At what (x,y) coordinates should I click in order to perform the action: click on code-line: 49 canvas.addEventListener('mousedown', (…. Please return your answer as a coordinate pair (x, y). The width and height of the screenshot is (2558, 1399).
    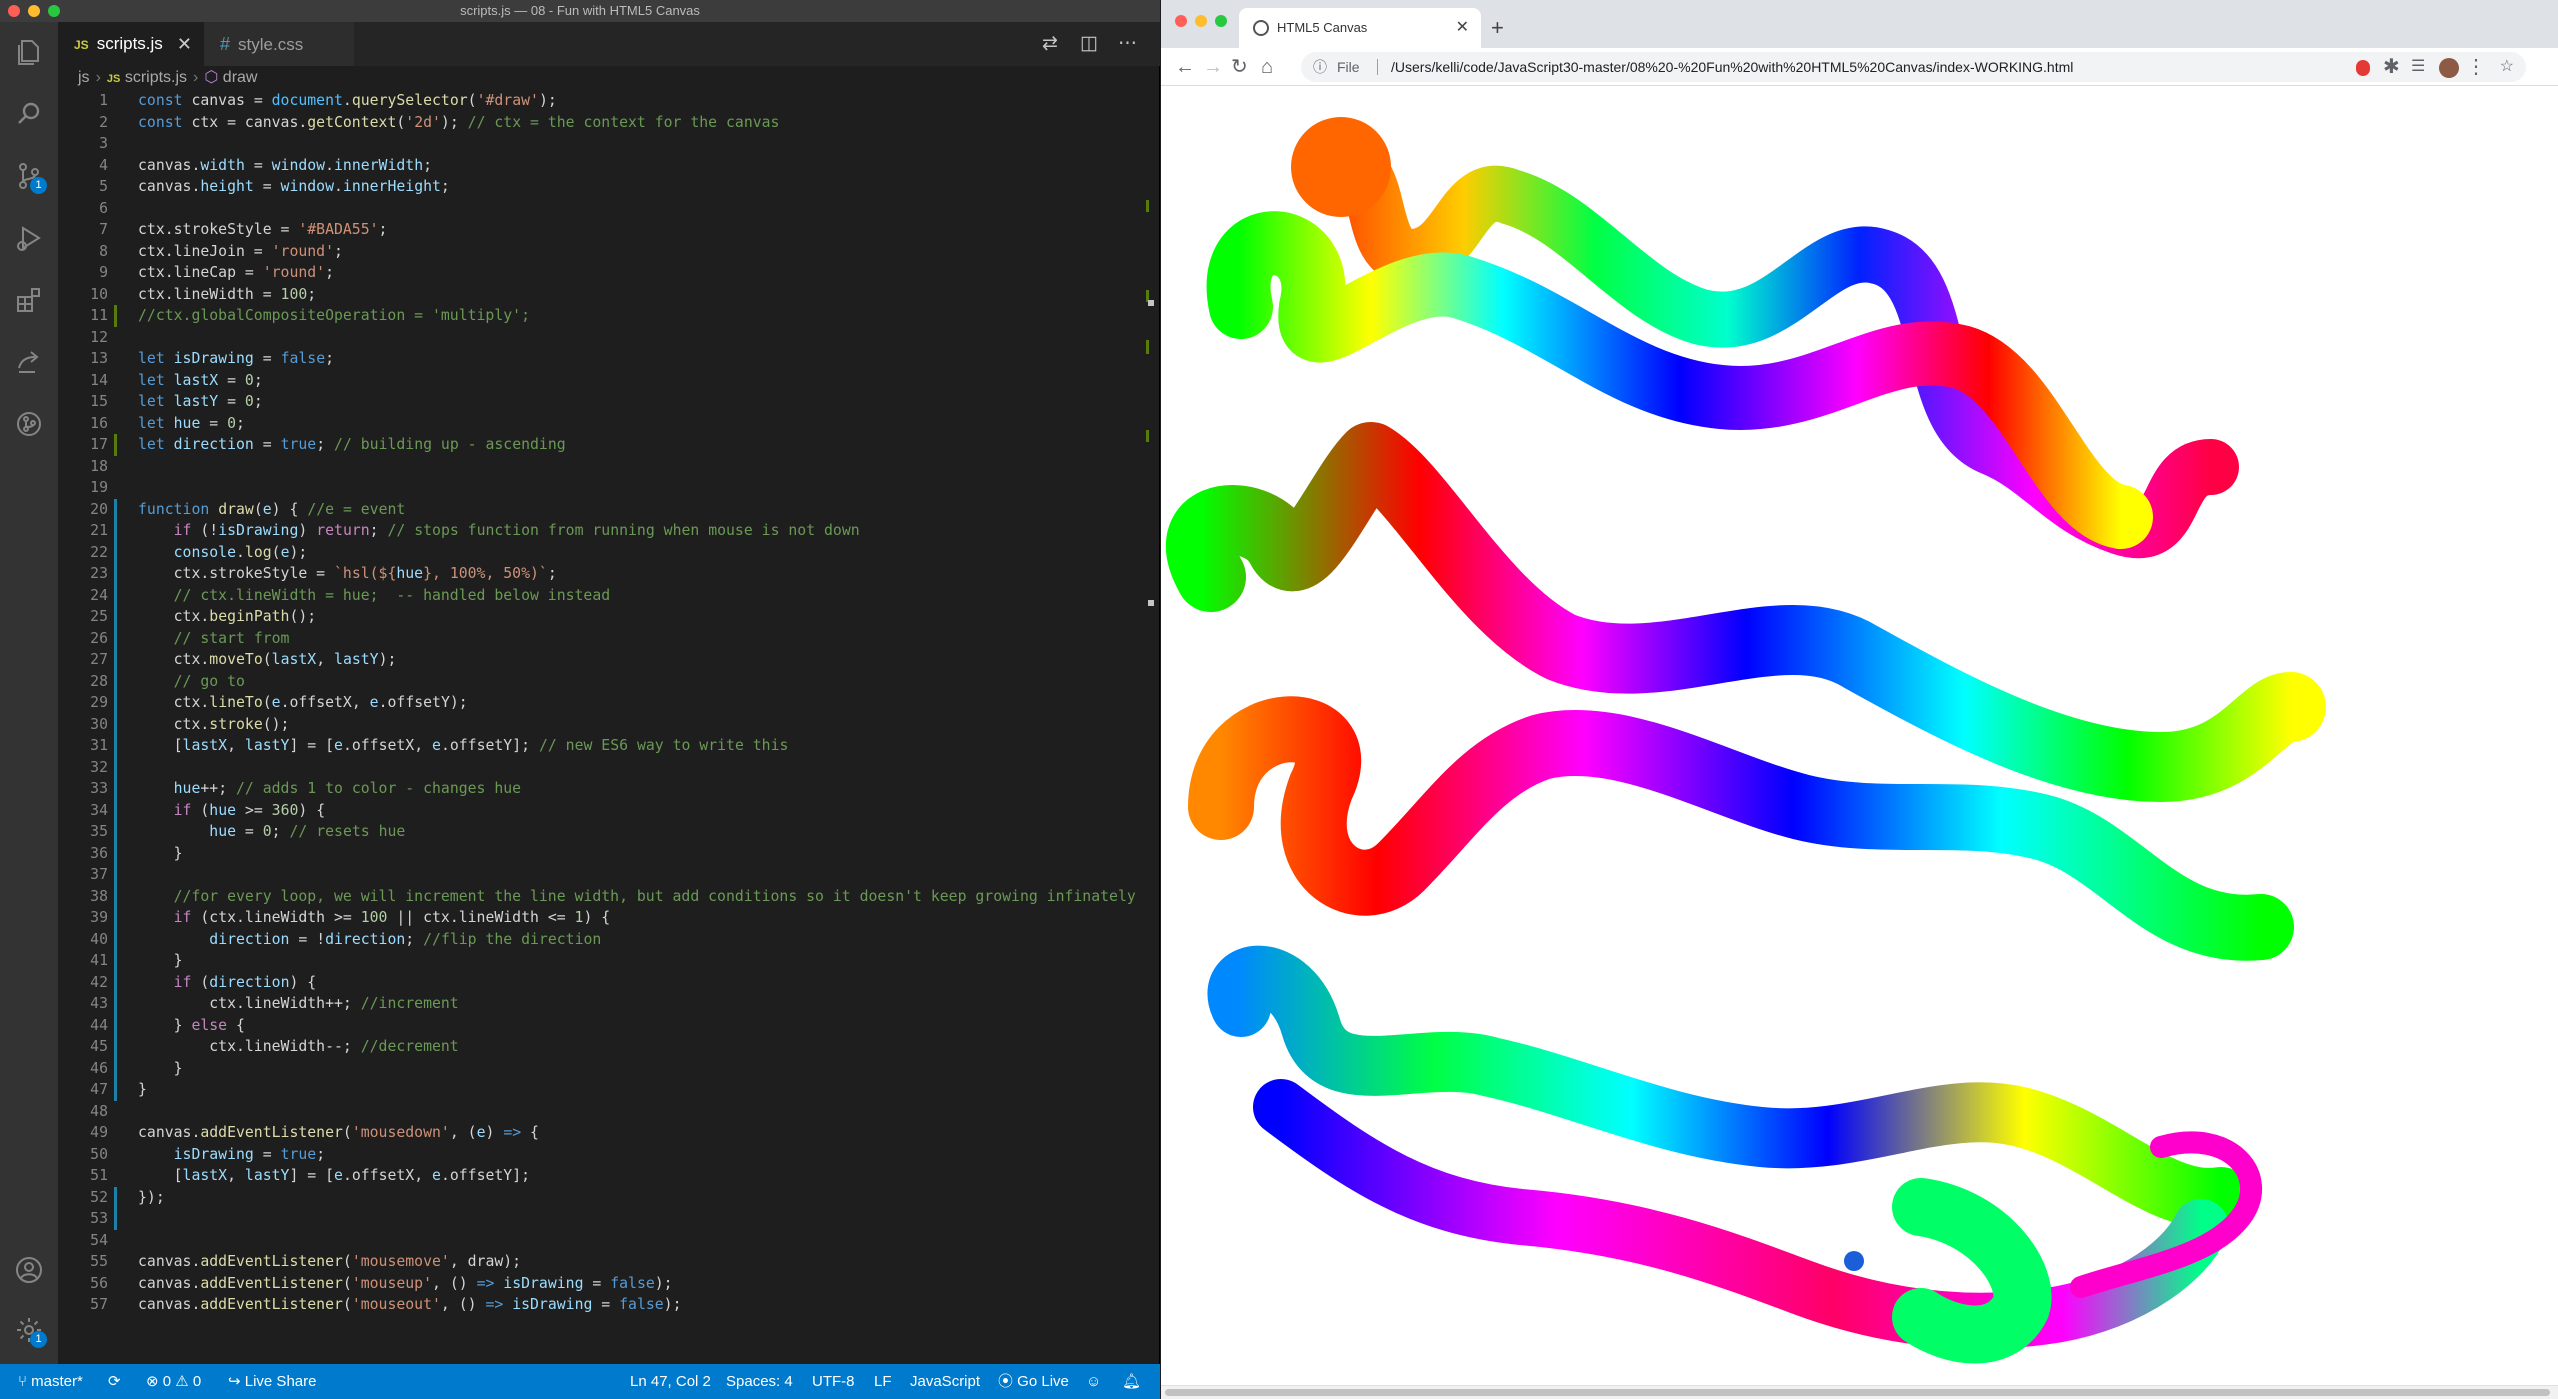
    Looking at the image, I should click on (603, 1133).